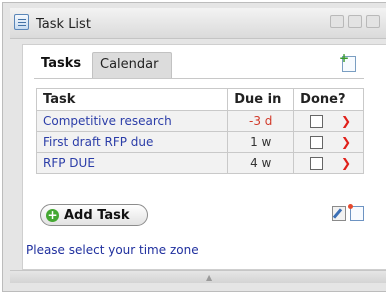 The width and height of the screenshot is (386, 292). Describe the element at coordinates (209, 278) in the screenshot. I see `resize-grip-icon: ▲` at that location.